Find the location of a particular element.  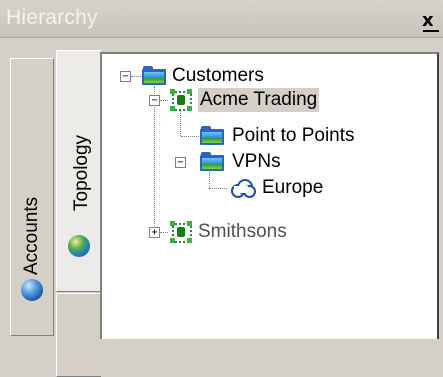

tab-partial is located at coordinates (78, 335).